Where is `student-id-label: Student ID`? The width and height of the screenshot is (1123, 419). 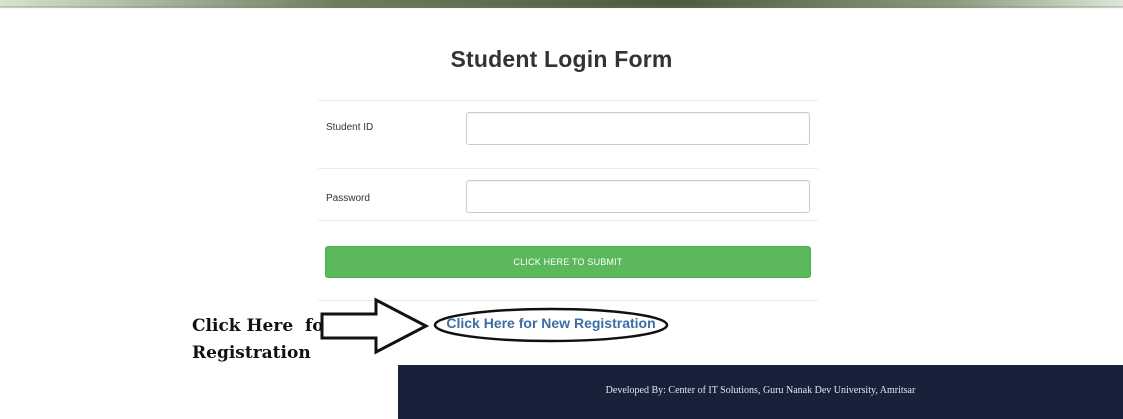
student-id-label: Student ID is located at coordinates (350, 127).